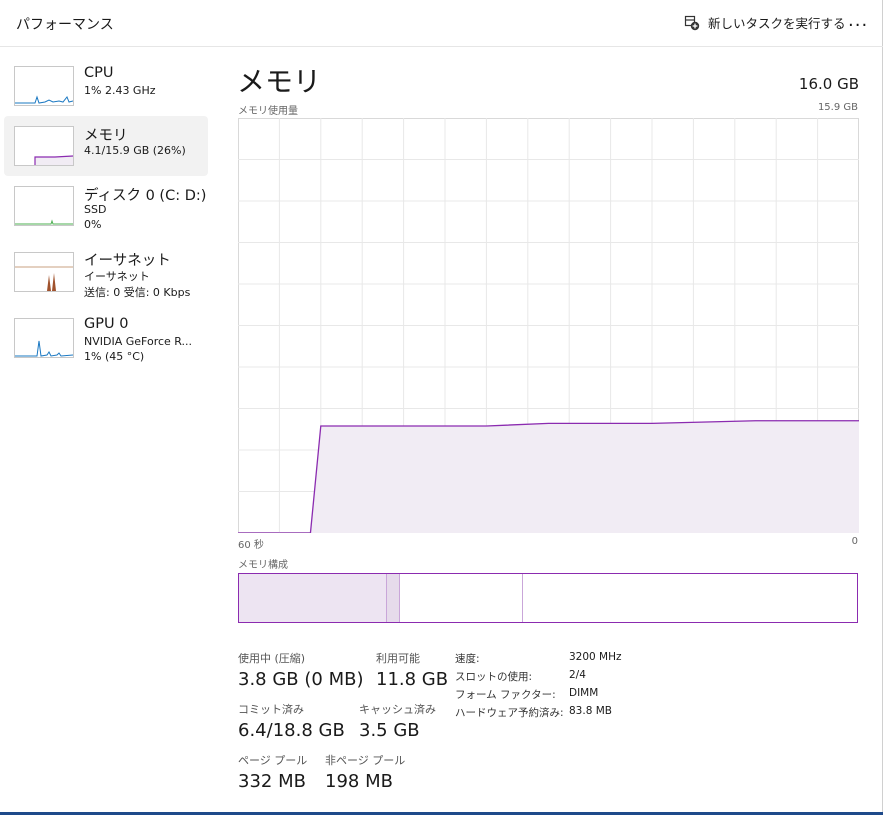  Describe the element at coordinates (93, 224) in the screenshot. I see `sidebar-item-detail: 0%` at that location.